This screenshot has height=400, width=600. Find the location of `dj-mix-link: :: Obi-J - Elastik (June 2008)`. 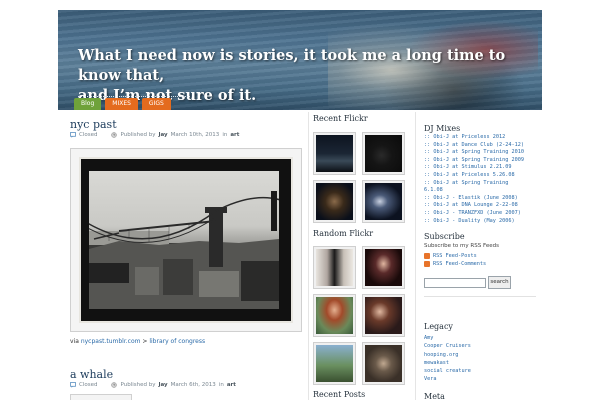

dj-mix-link: :: Obi-J - Elastik (June 2008) is located at coordinates (483, 199).